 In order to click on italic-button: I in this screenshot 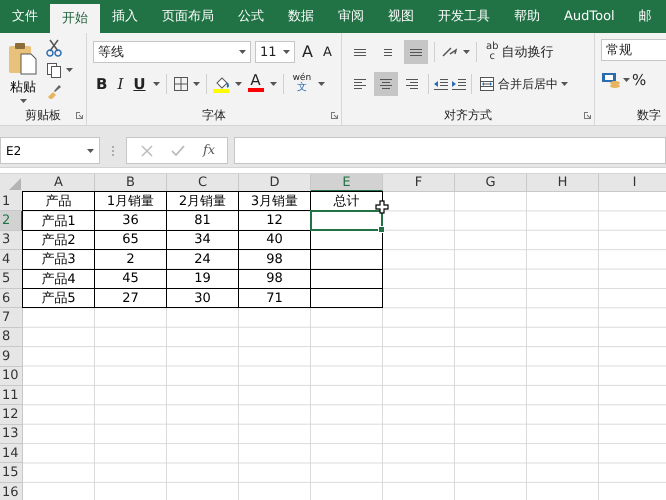, I will do `click(120, 84)`.